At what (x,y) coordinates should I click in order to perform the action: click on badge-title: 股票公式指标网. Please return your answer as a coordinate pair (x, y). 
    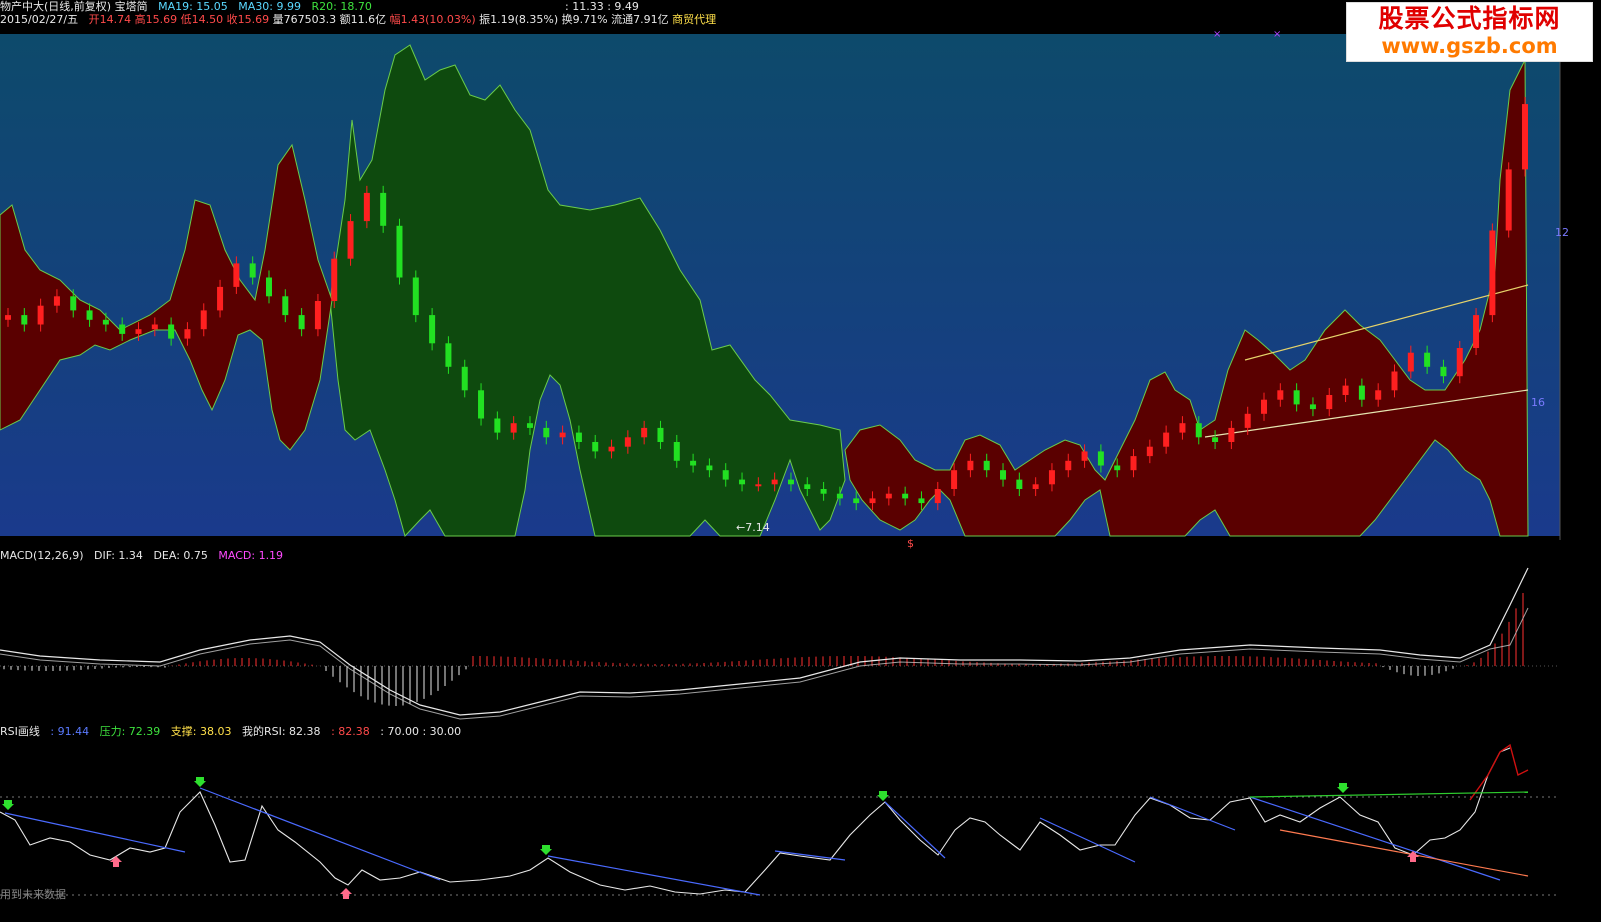
    Looking at the image, I should click on (1469, 18).